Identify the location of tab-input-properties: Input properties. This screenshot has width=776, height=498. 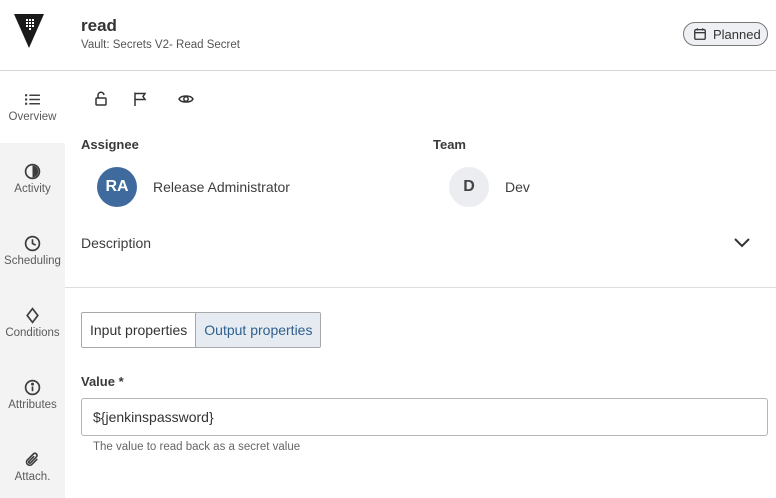
(139, 330).